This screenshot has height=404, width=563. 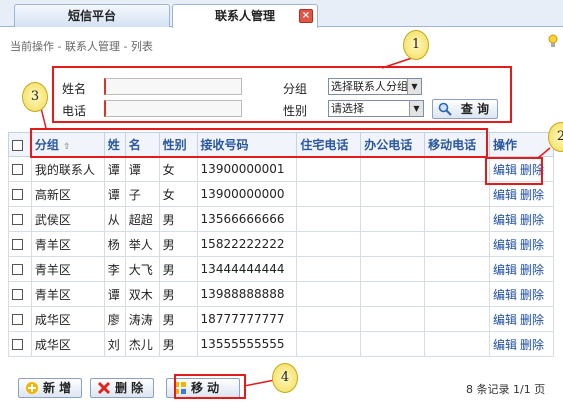 What do you see at coordinates (285, 378) in the screenshot?
I see `callout-4: 4` at bounding box center [285, 378].